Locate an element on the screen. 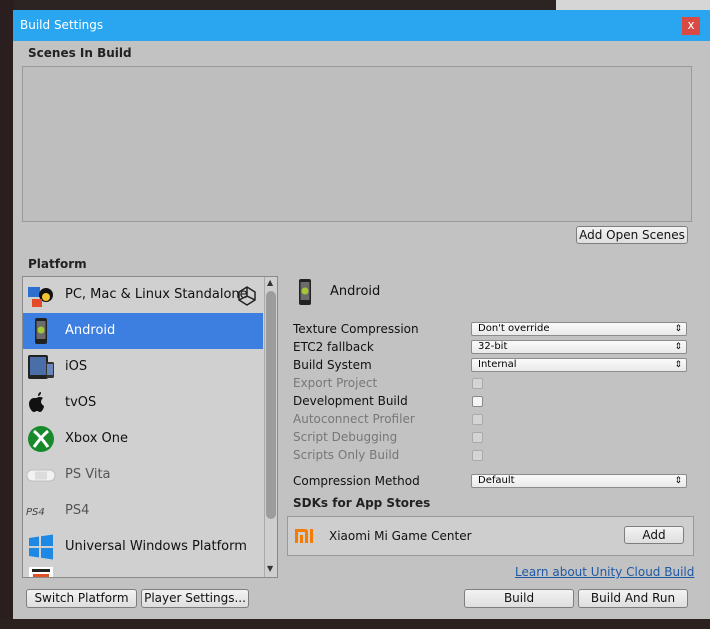  platform-list-scrollbar: ▲ ▼ is located at coordinates (270, 427).